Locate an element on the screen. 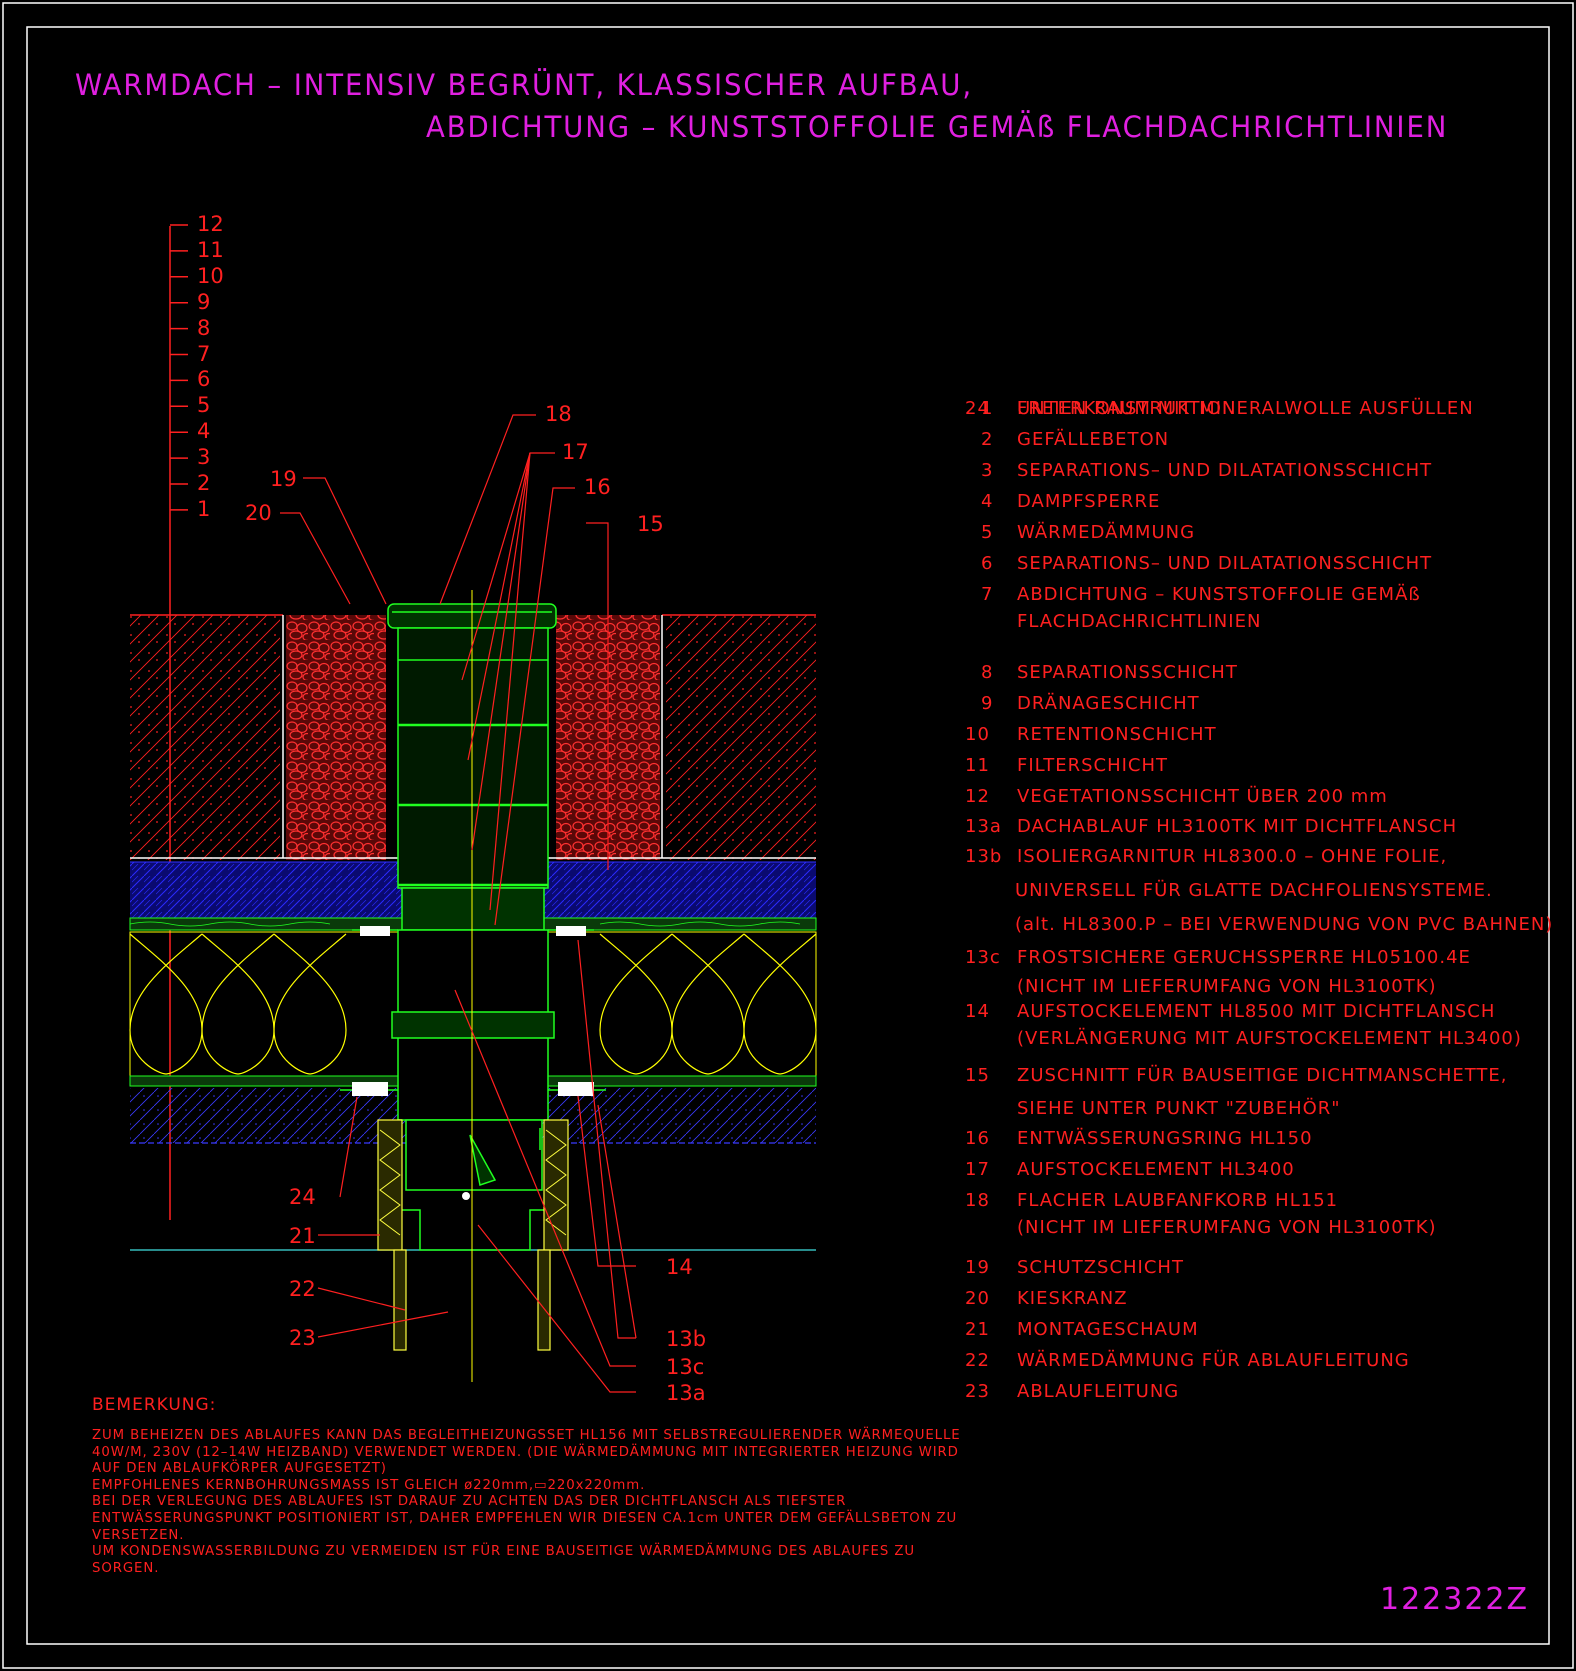 The image size is (1576, 1671). legend-number: 13a is located at coordinates (983, 826).